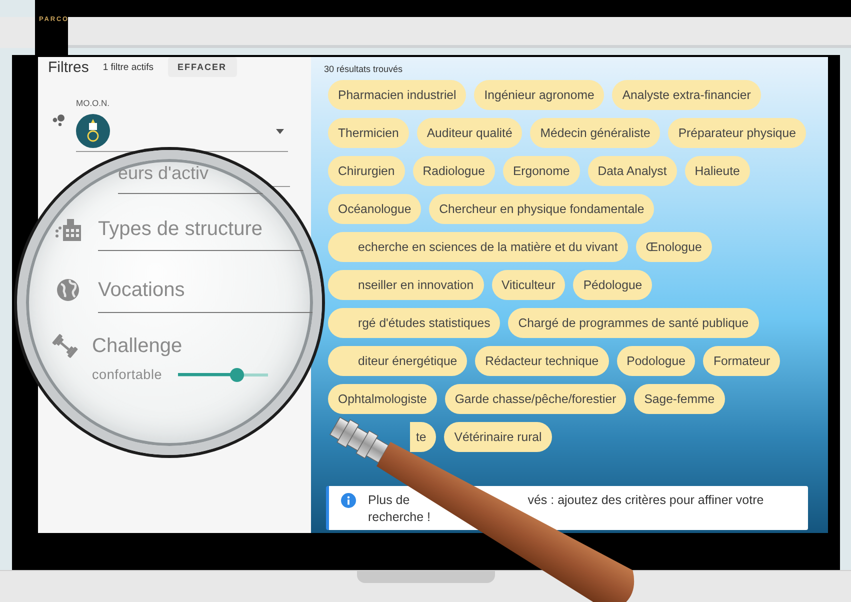 This screenshot has height=602, width=851. What do you see at coordinates (68, 229) in the screenshot?
I see `building-icon` at bounding box center [68, 229].